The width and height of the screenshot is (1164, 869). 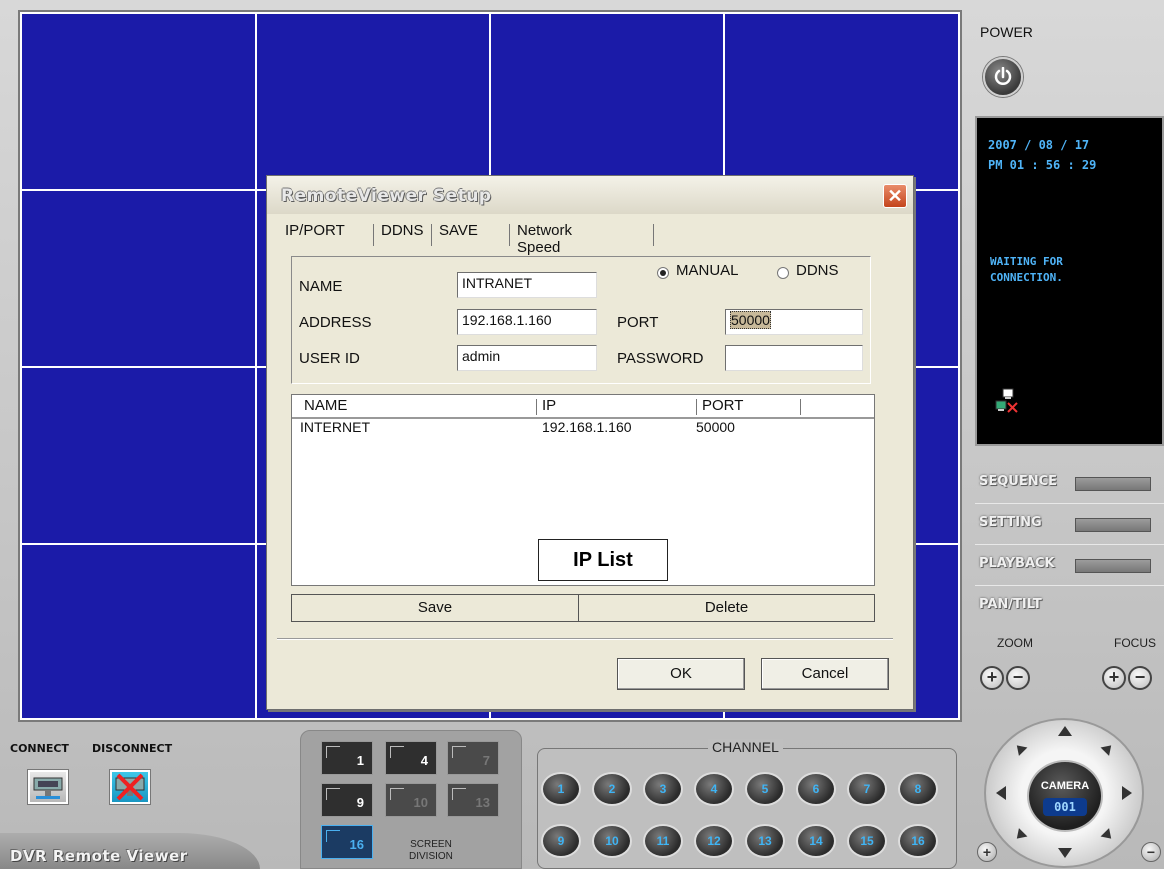 I want to click on ptz-right-arrow-icon, so click(x=1127, y=793).